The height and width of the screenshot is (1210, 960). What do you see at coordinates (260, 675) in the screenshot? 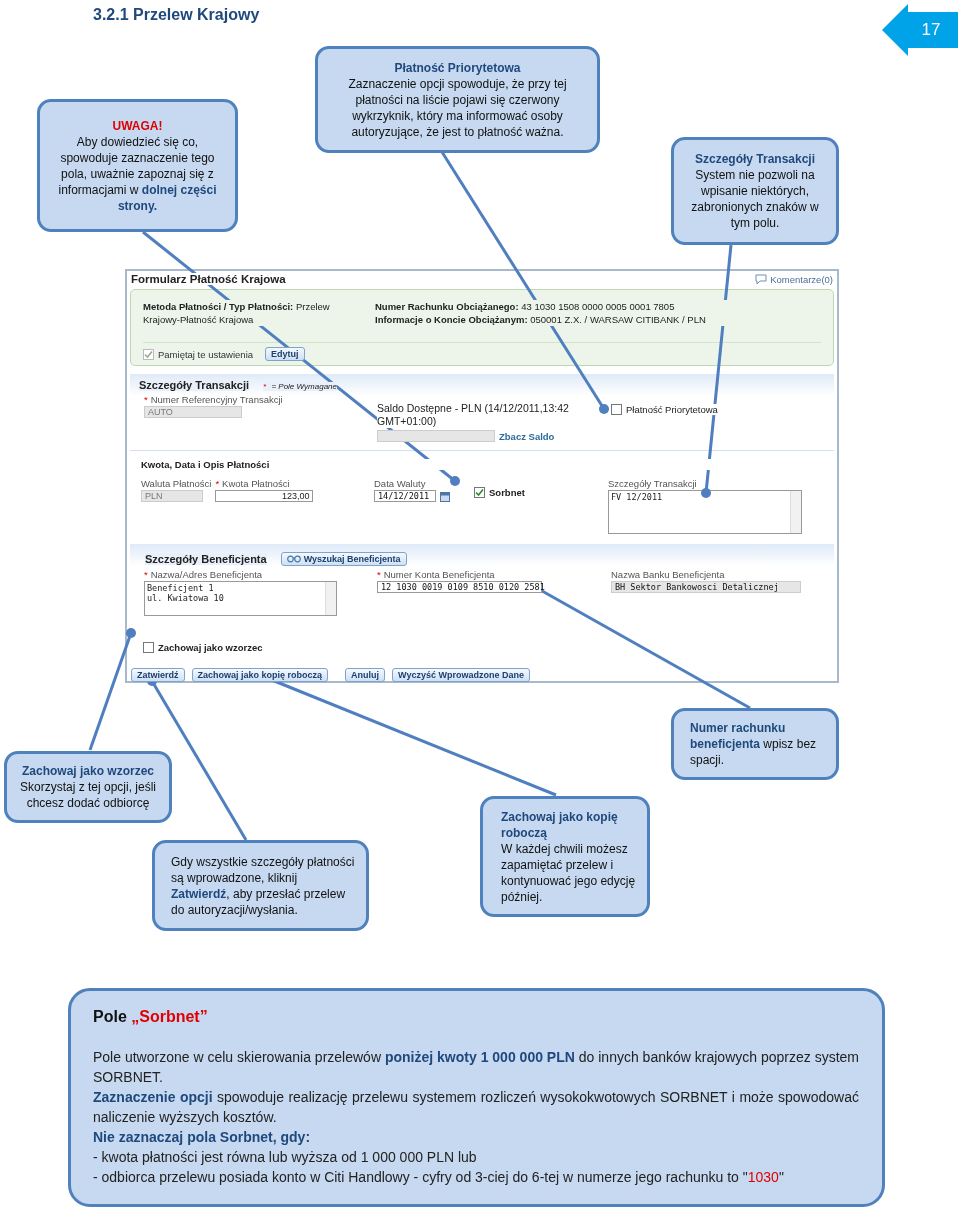
I see `form-button: Zachowaj jako kopię roboczą` at bounding box center [260, 675].